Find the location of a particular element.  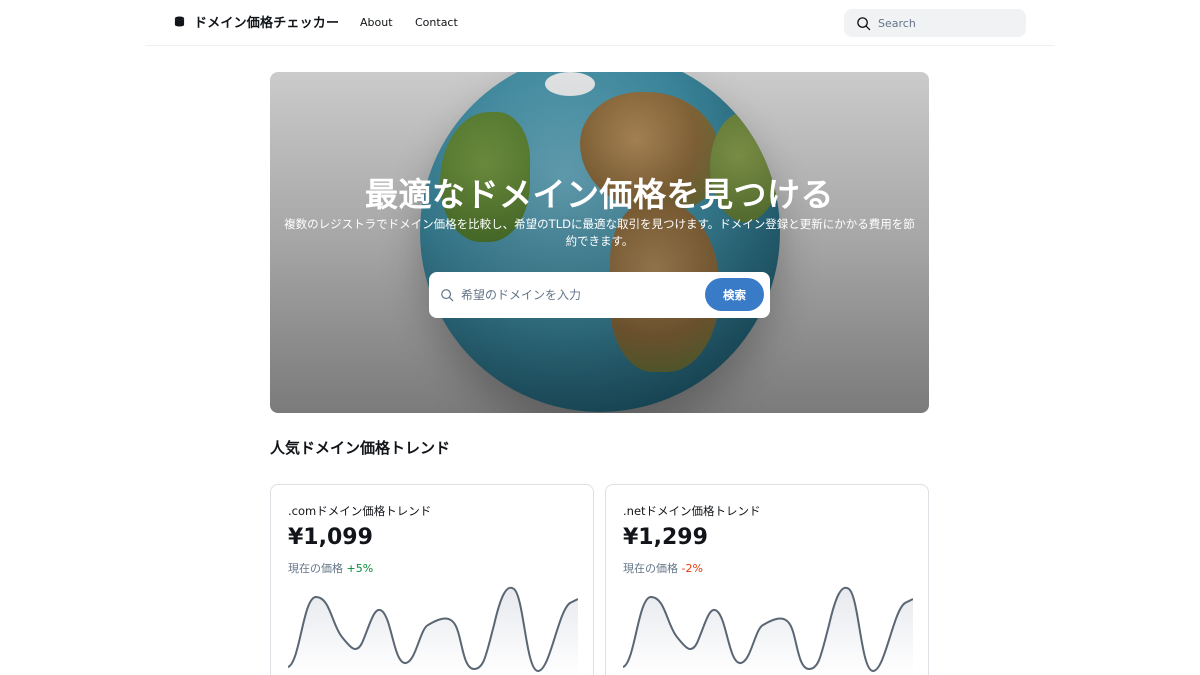

domain-search-input is located at coordinates (576, 295).